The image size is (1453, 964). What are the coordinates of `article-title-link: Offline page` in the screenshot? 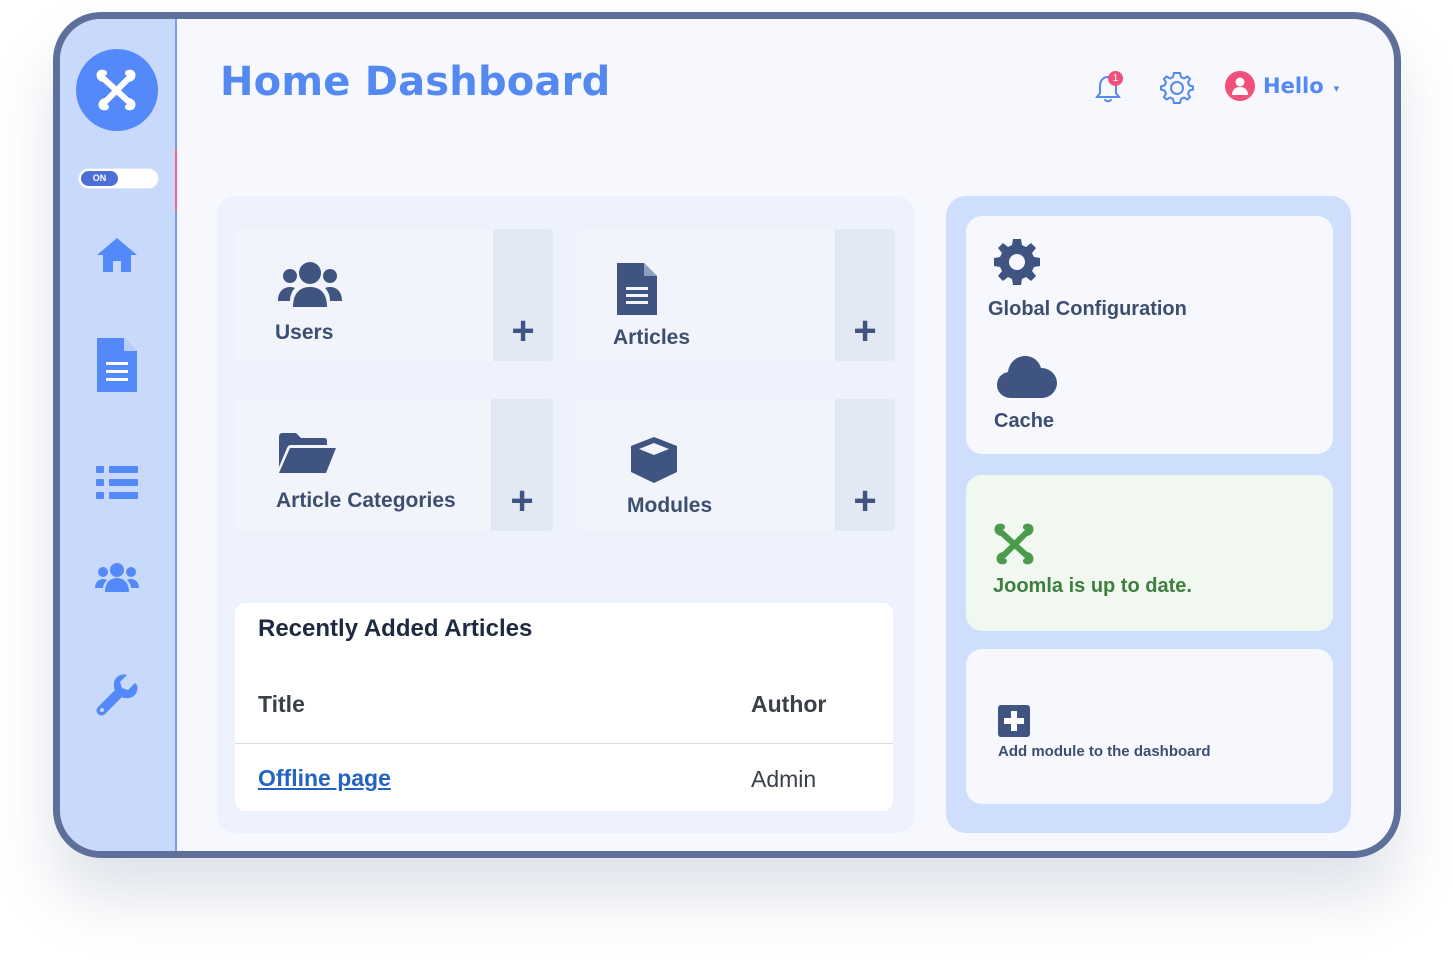 It's located at (324, 778).